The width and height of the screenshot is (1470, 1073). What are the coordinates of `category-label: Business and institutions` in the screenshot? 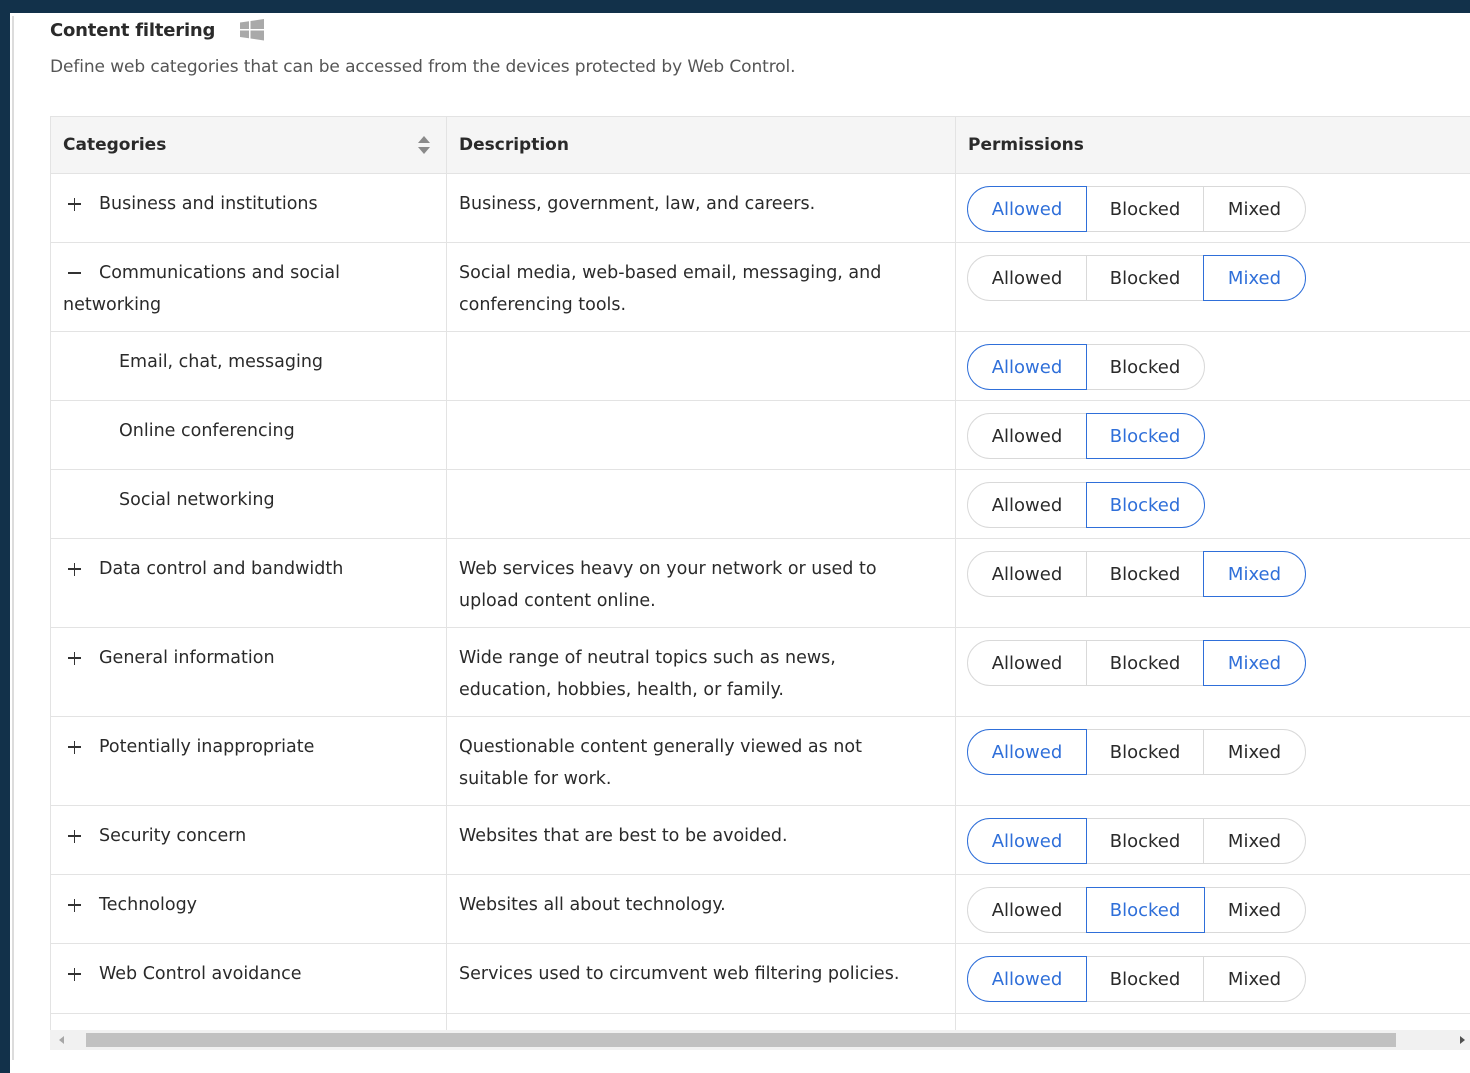 It's located at (208, 204).